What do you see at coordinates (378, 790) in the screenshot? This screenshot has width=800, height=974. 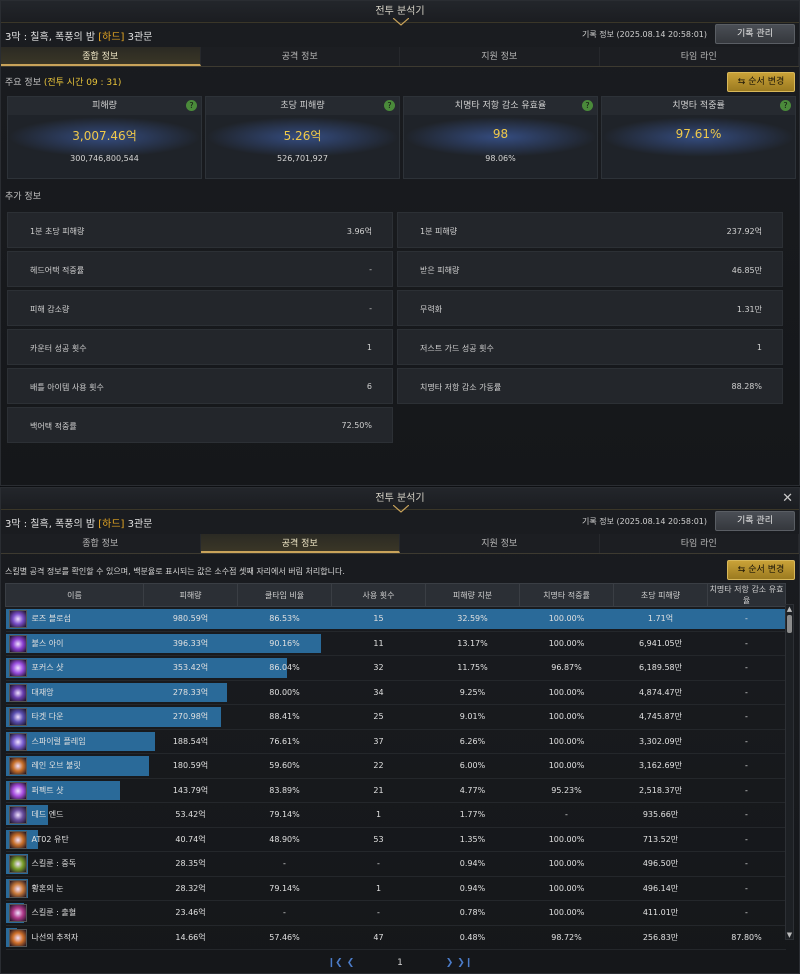 I see `skill-uses-cell: 21` at bounding box center [378, 790].